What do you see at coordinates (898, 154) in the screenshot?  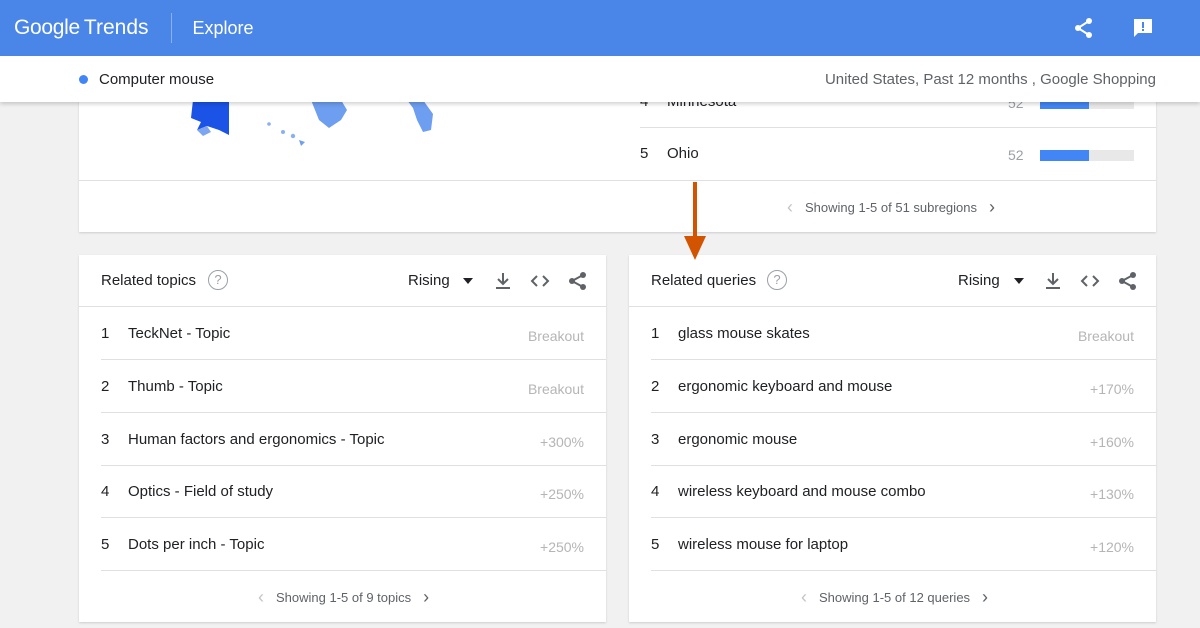 I see `subregion-row: 5 Ohio 52` at bounding box center [898, 154].